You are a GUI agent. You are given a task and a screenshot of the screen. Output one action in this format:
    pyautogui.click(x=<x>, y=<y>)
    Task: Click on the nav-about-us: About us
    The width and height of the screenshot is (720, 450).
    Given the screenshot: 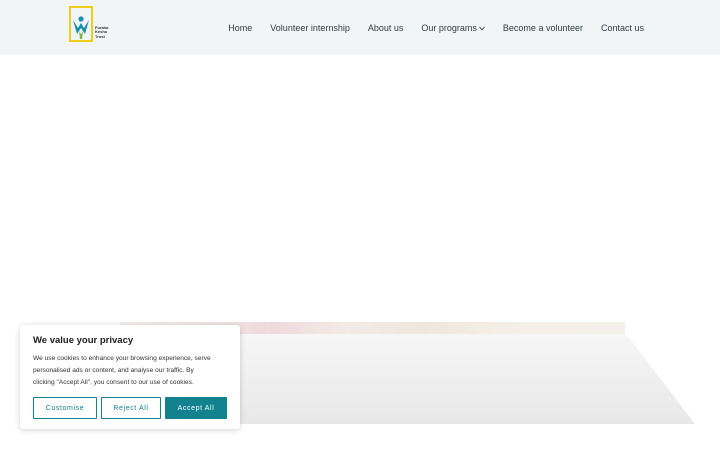 What is the action you would take?
    pyautogui.click(x=386, y=28)
    